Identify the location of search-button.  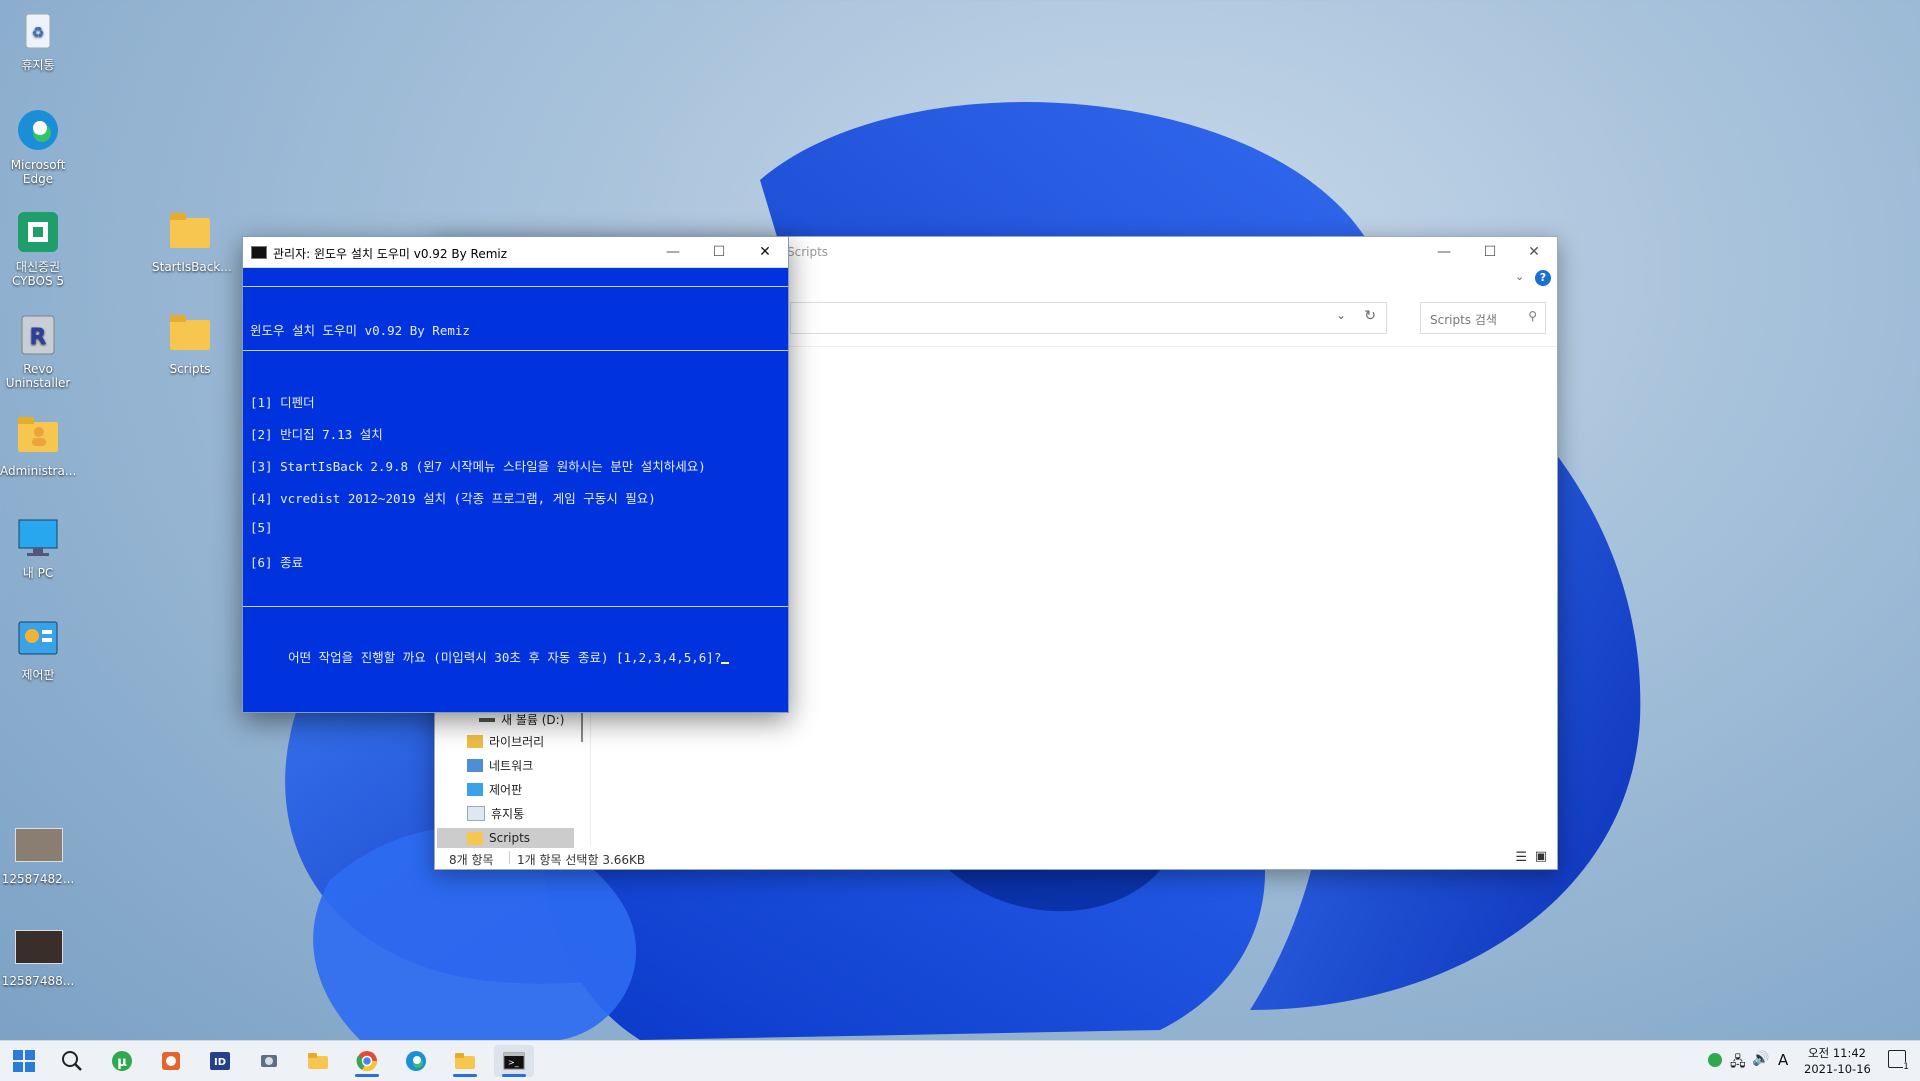
(72, 1061).